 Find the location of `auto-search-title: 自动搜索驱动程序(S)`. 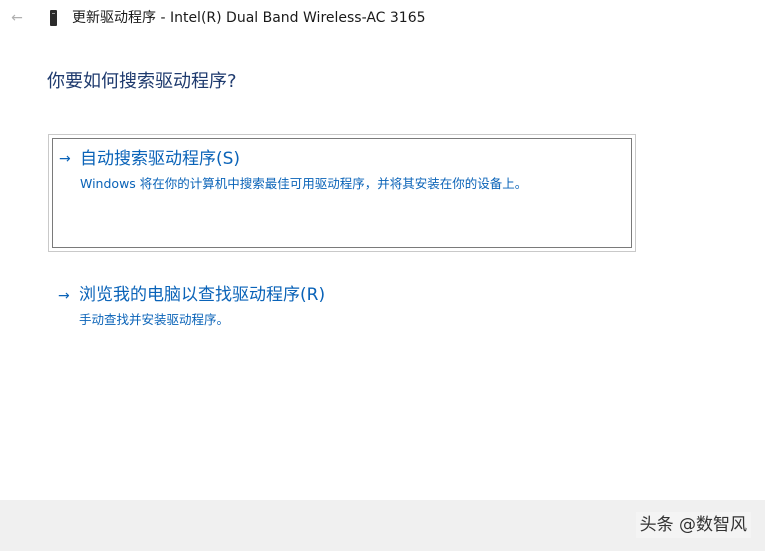

auto-search-title: 自动搜索驱动程序(S) is located at coordinates (160, 159).